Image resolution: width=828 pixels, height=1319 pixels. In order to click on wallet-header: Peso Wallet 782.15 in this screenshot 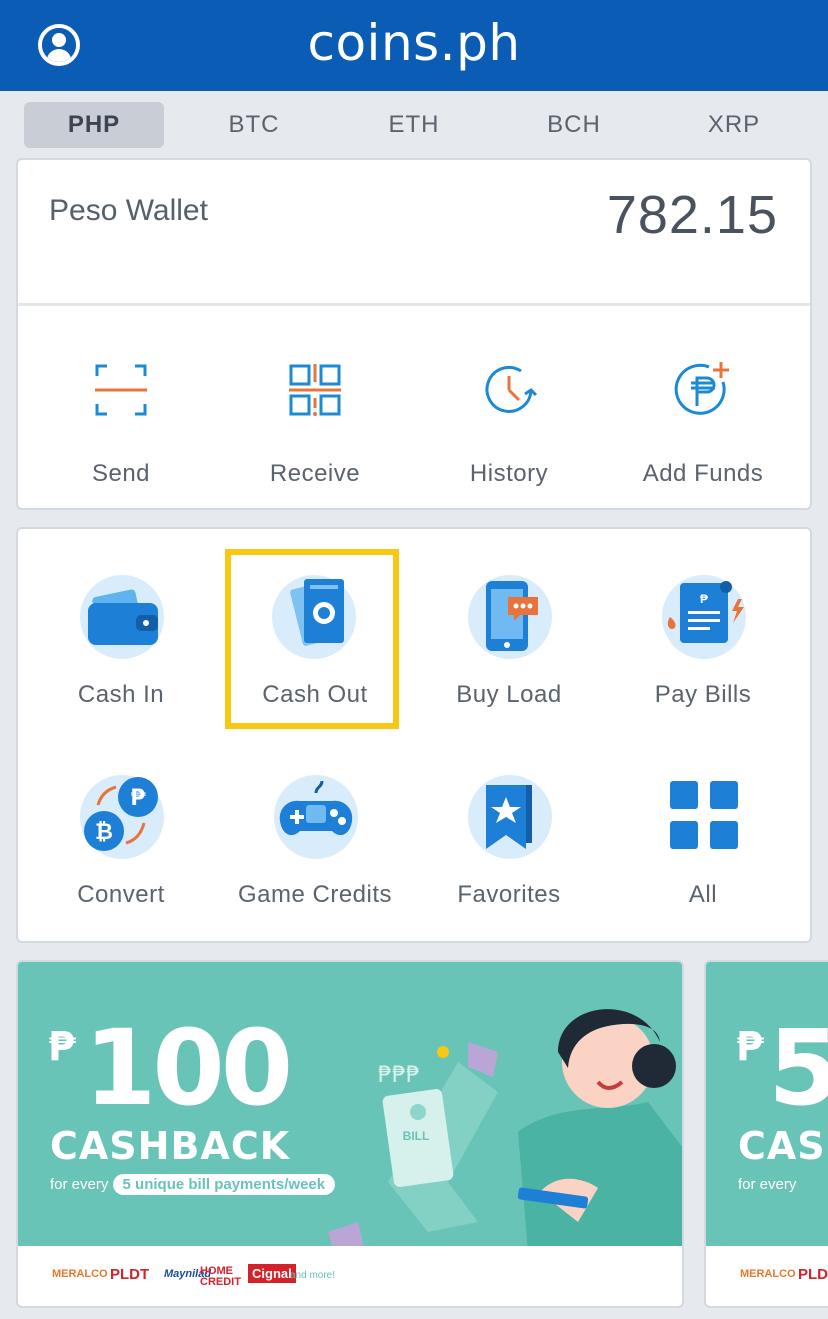, I will do `click(414, 233)`.